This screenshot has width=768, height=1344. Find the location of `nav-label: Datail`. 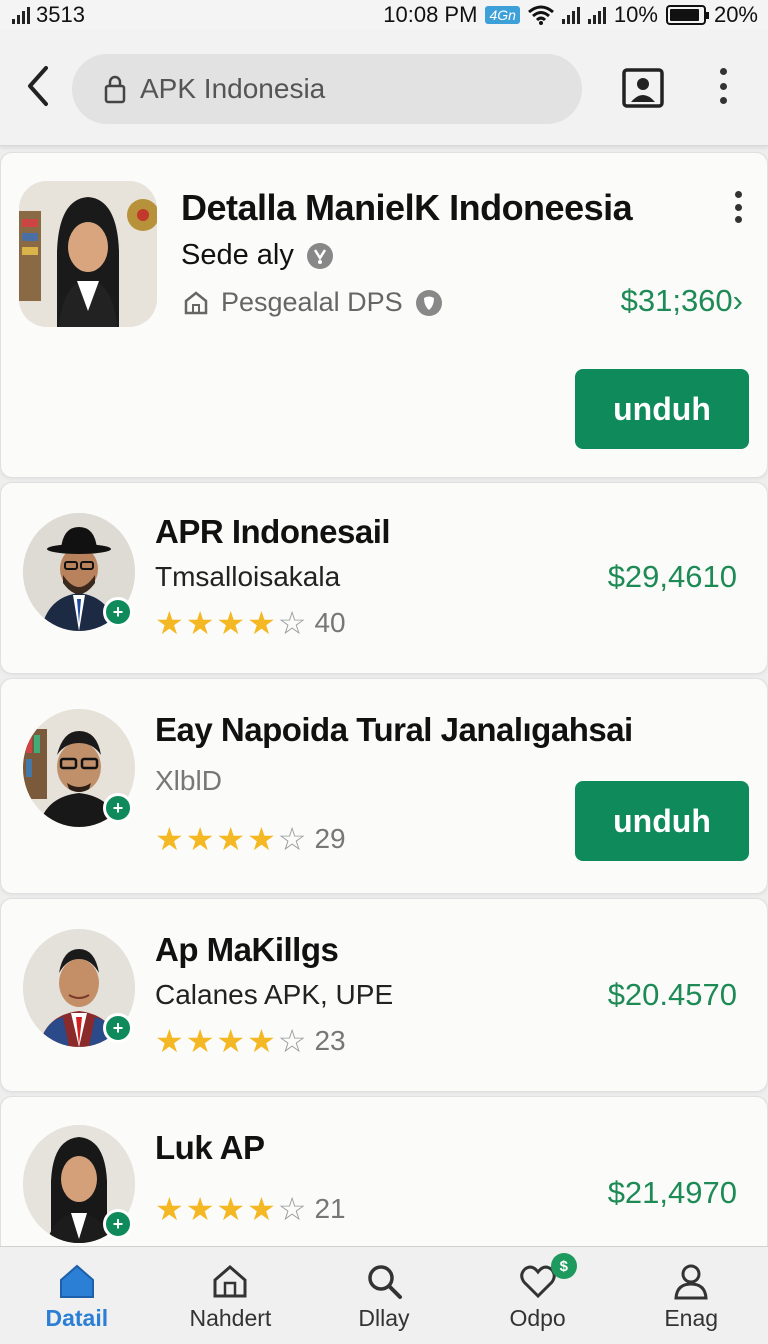

nav-label: Datail is located at coordinates (77, 1318).